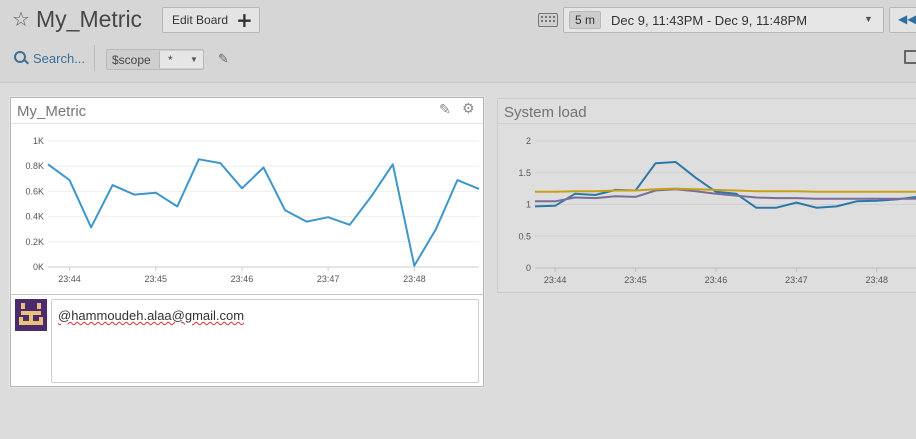 The width and height of the screenshot is (916, 439). I want to click on comment-text: @hammoudeh.alaa@gmail.com, so click(151, 315).